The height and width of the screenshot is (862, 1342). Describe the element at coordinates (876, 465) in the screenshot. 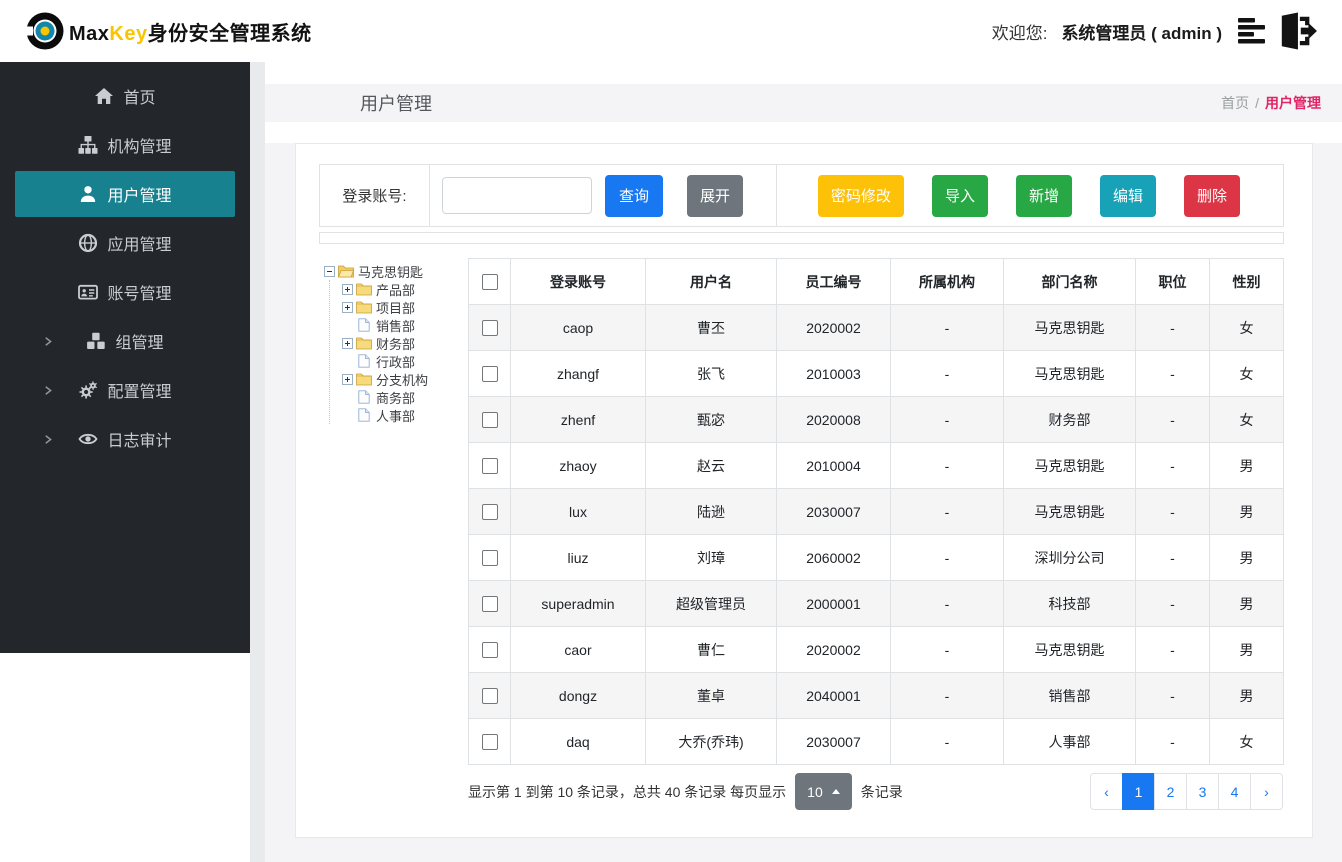

I see `table-row: zhaoy 赵云 2010004- 马克思钥匙 - 男` at that location.